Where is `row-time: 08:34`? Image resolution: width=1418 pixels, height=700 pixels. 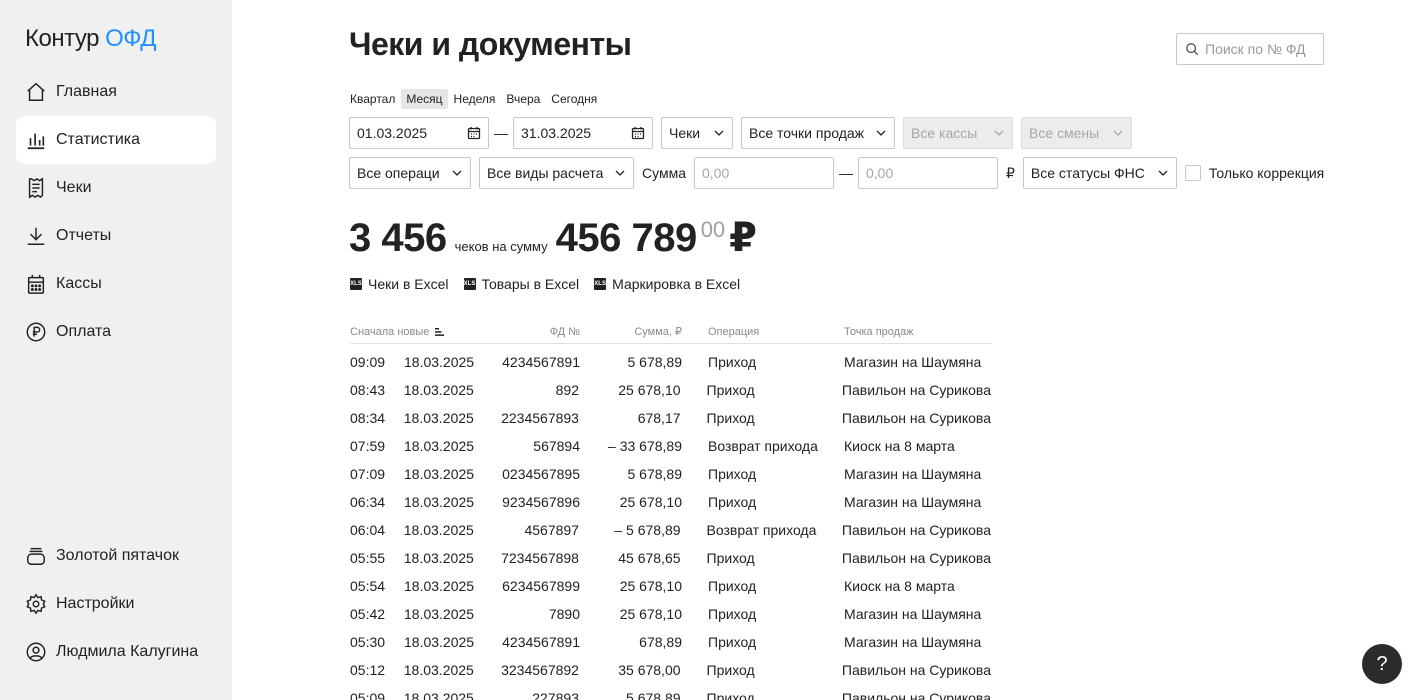 row-time: 08:34 is located at coordinates (368, 418).